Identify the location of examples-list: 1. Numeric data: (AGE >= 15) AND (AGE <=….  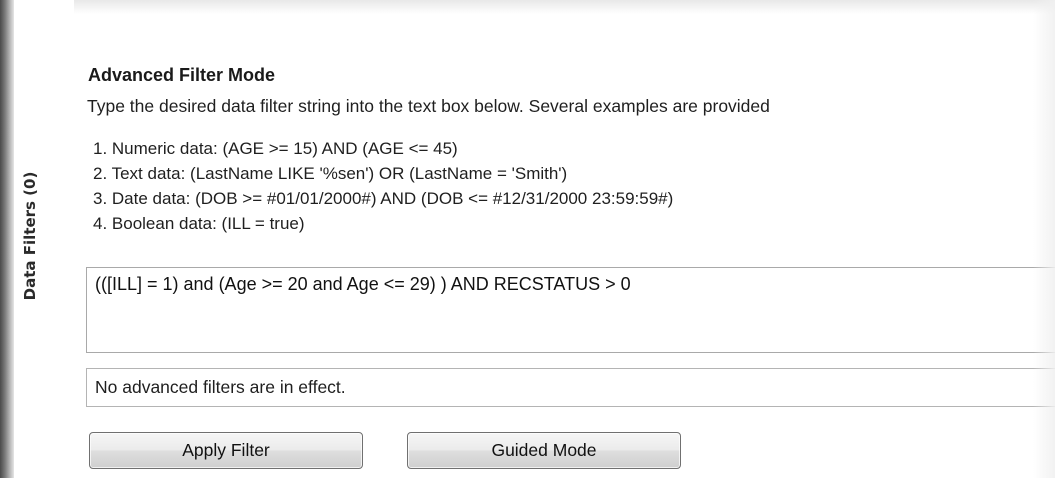
(383, 186).